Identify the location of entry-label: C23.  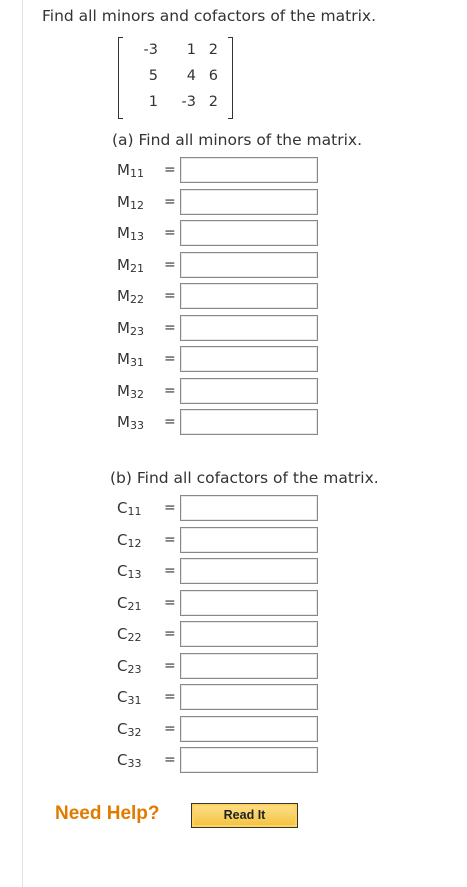
(129, 666).